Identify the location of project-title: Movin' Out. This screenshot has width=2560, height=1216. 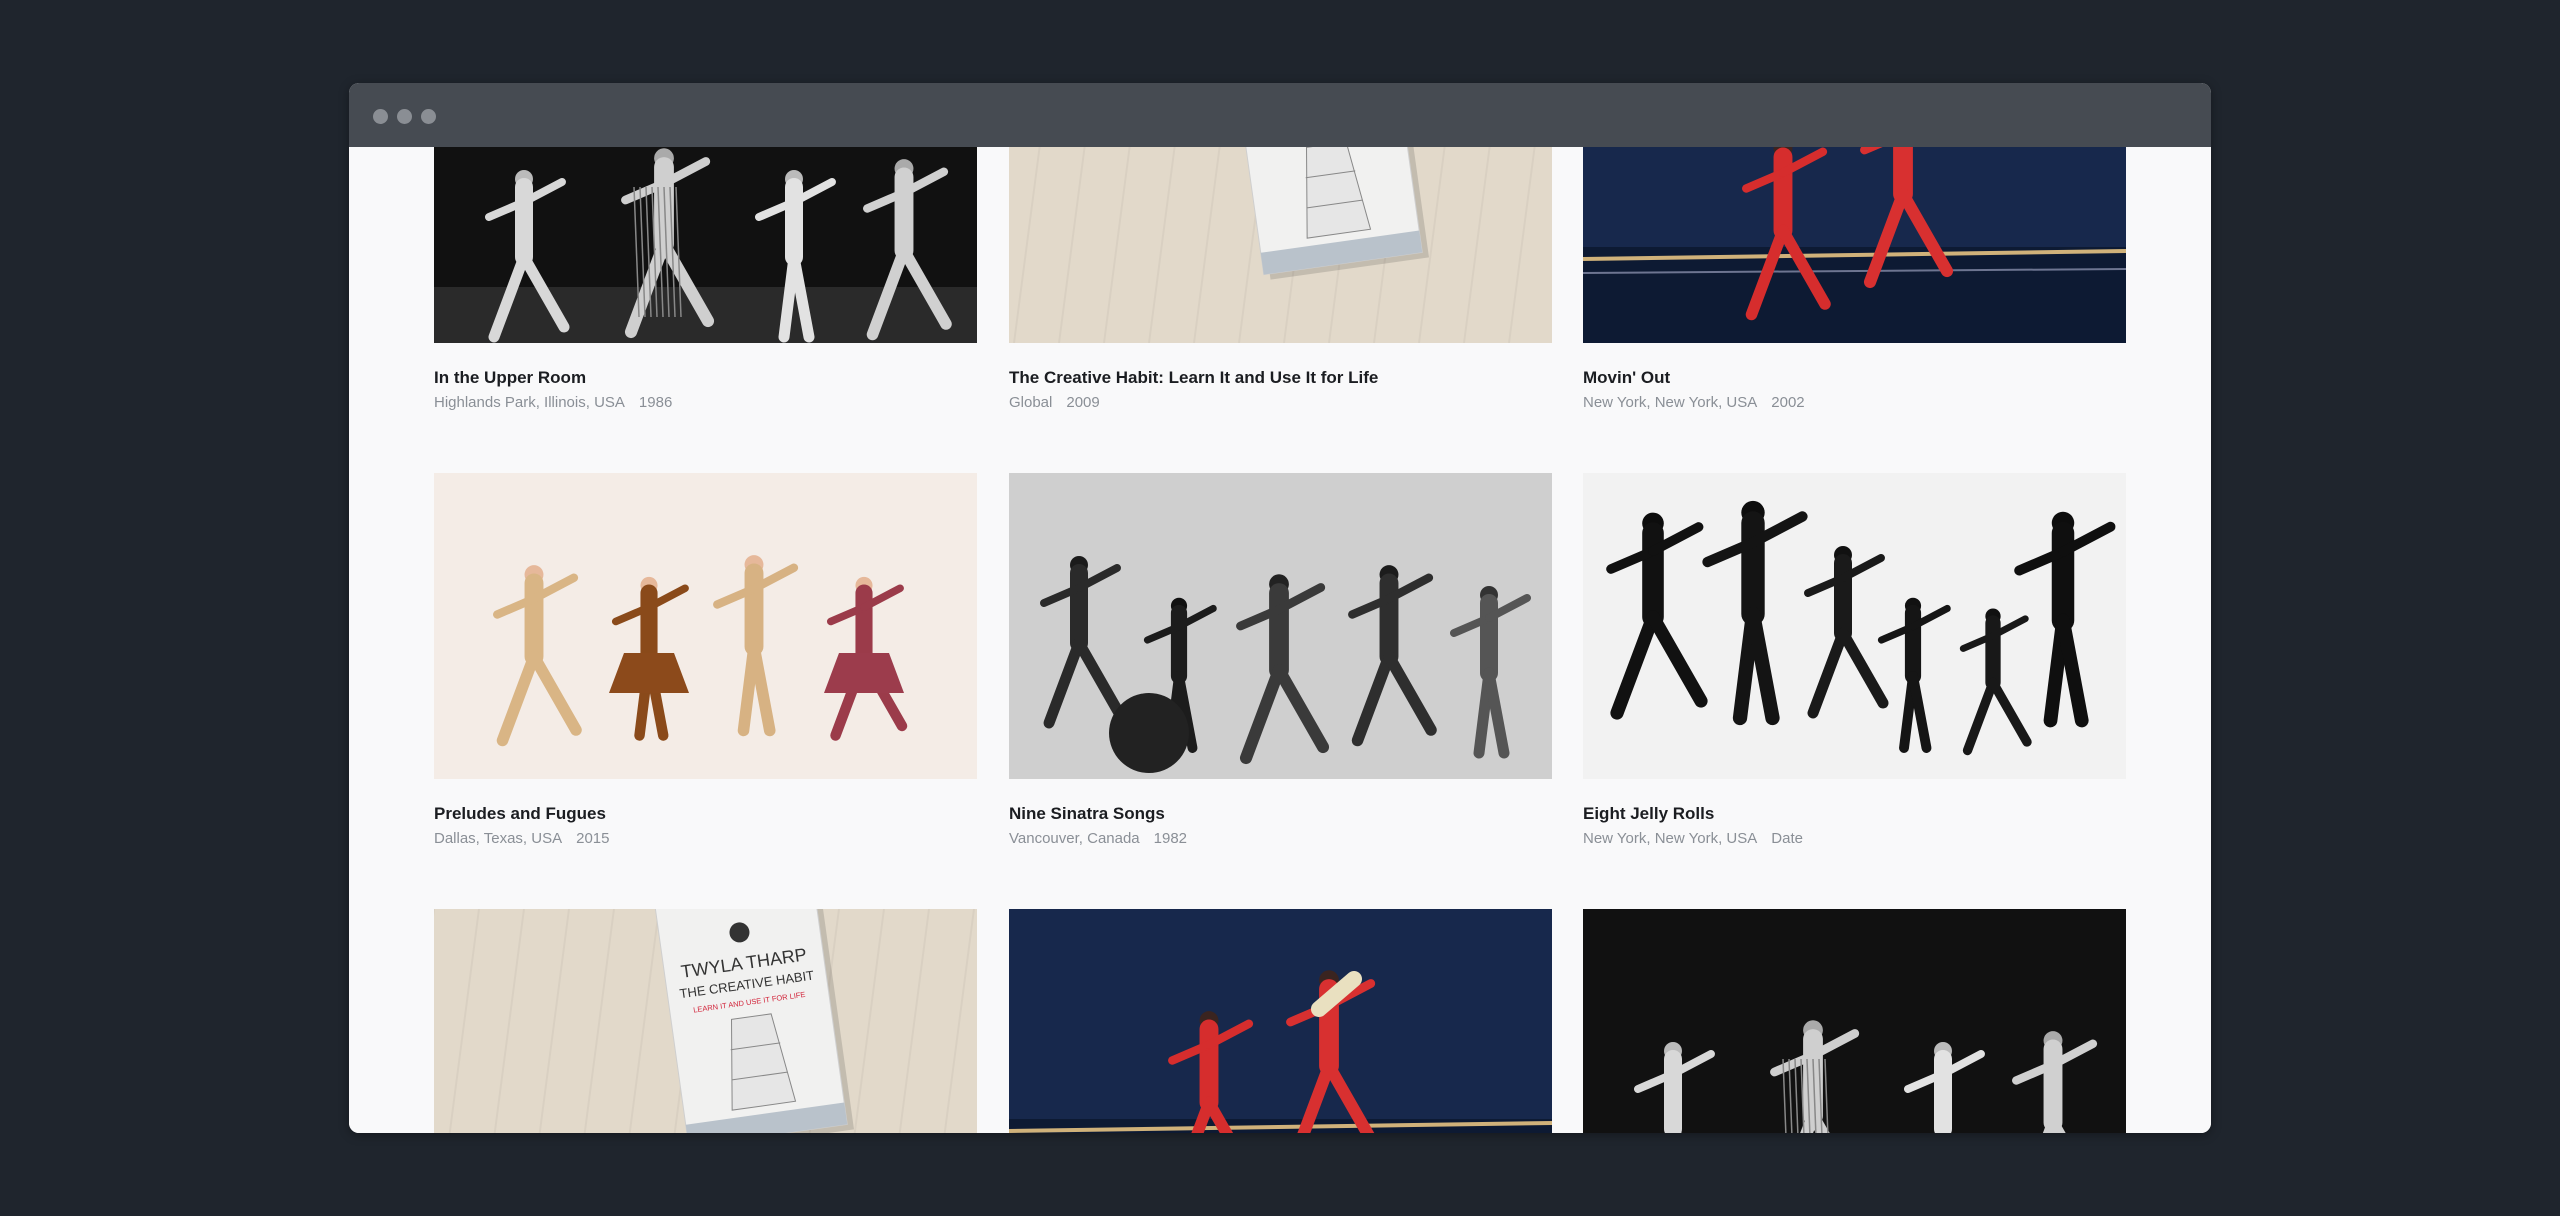
(1626, 378).